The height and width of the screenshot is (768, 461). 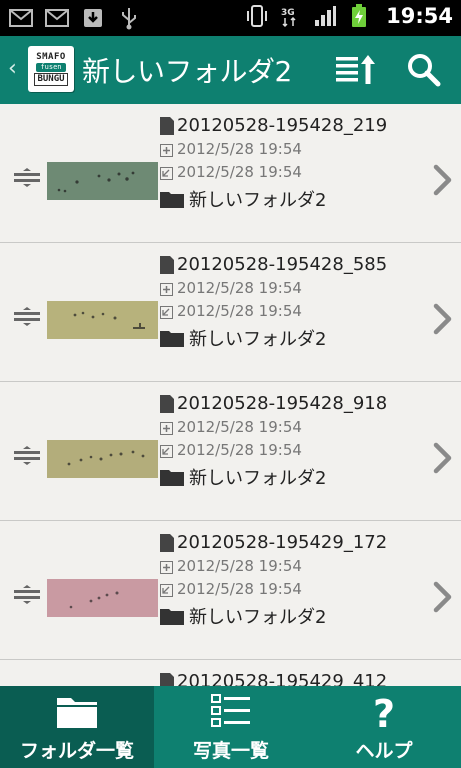 I want to click on logo-line3: BUNGU, so click(x=51, y=79).